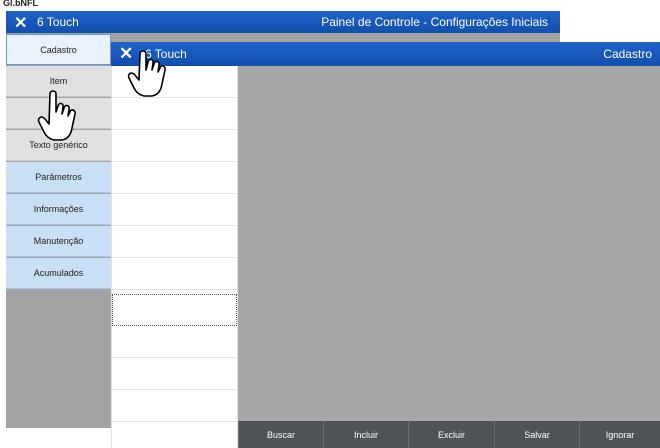 The width and height of the screenshot is (660, 448). What do you see at coordinates (451, 434) in the screenshot?
I see `excluir-button: Excluir` at bounding box center [451, 434].